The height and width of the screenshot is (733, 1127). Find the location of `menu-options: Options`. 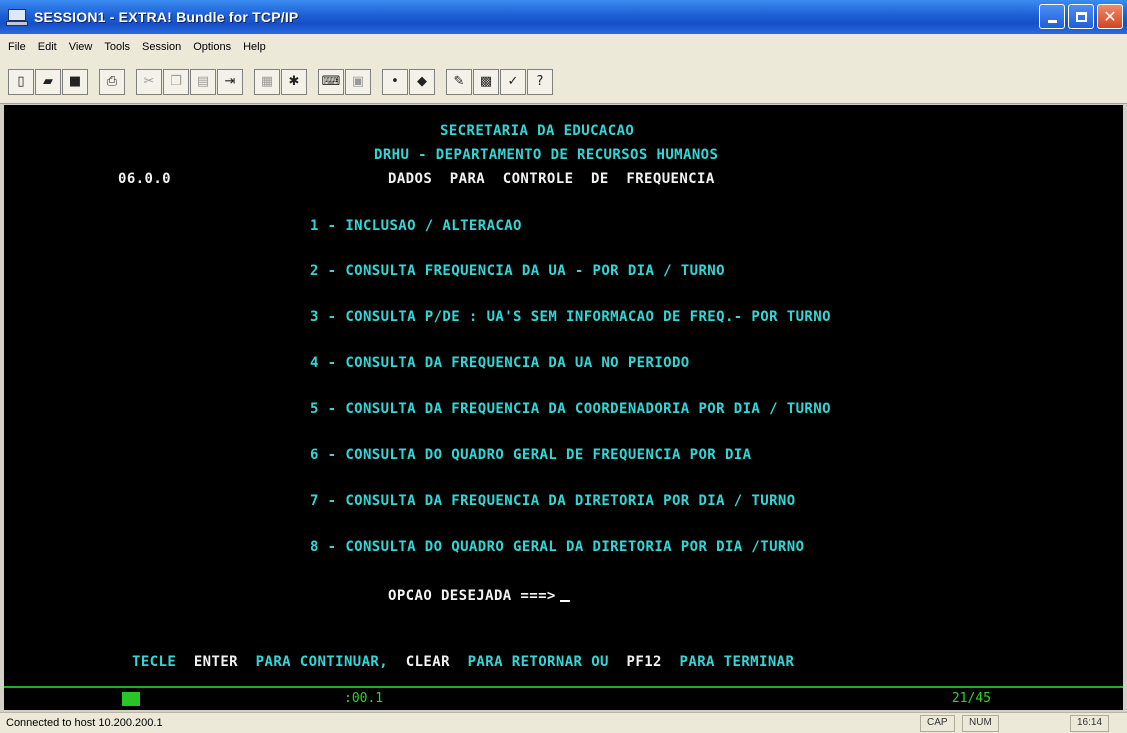

menu-options: Options is located at coordinates (212, 47).